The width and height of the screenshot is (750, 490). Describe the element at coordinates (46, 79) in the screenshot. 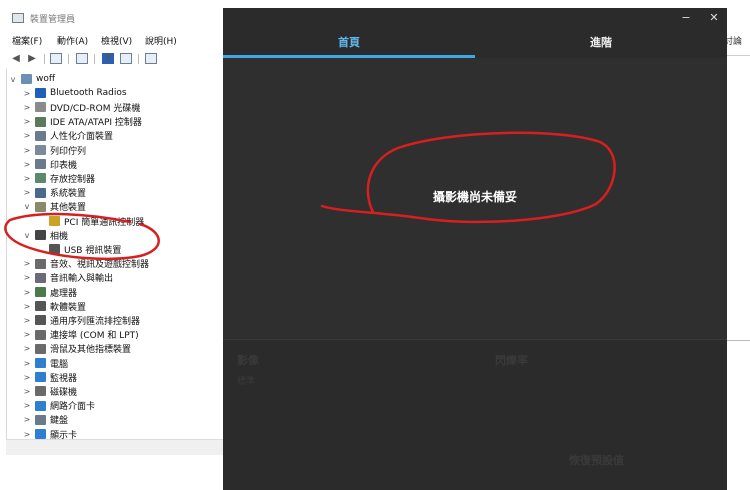

I see `tree-item-label: woff` at that location.